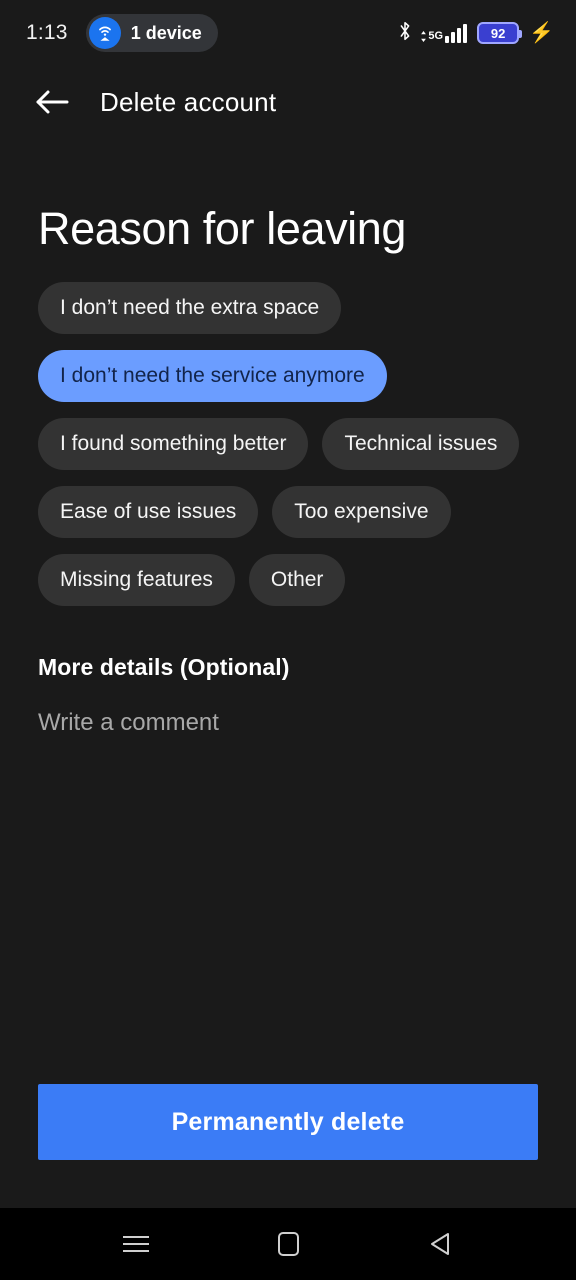  I want to click on page-title: Reason for leaving, so click(222, 228).